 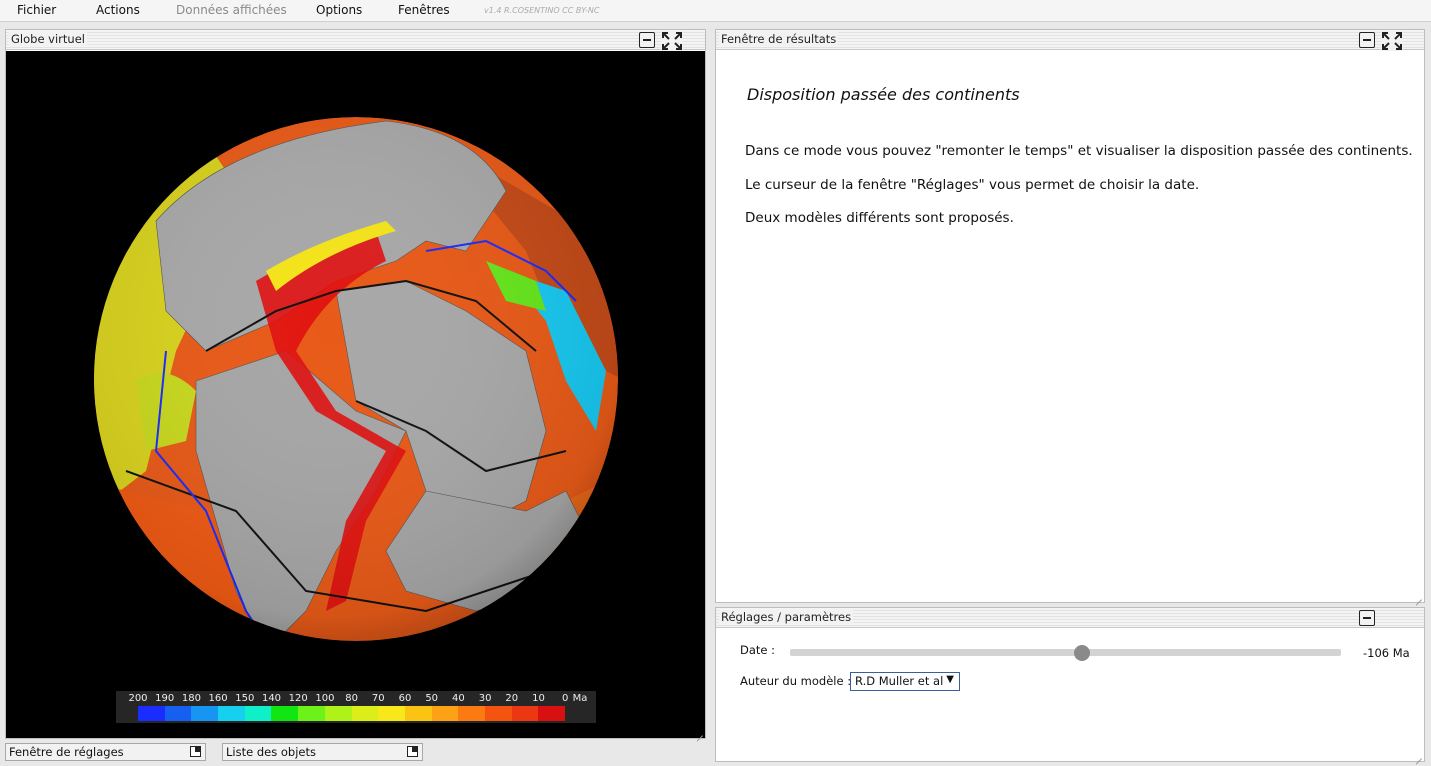 I want to click on legend-tick-label: 40, so click(x=458, y=698).